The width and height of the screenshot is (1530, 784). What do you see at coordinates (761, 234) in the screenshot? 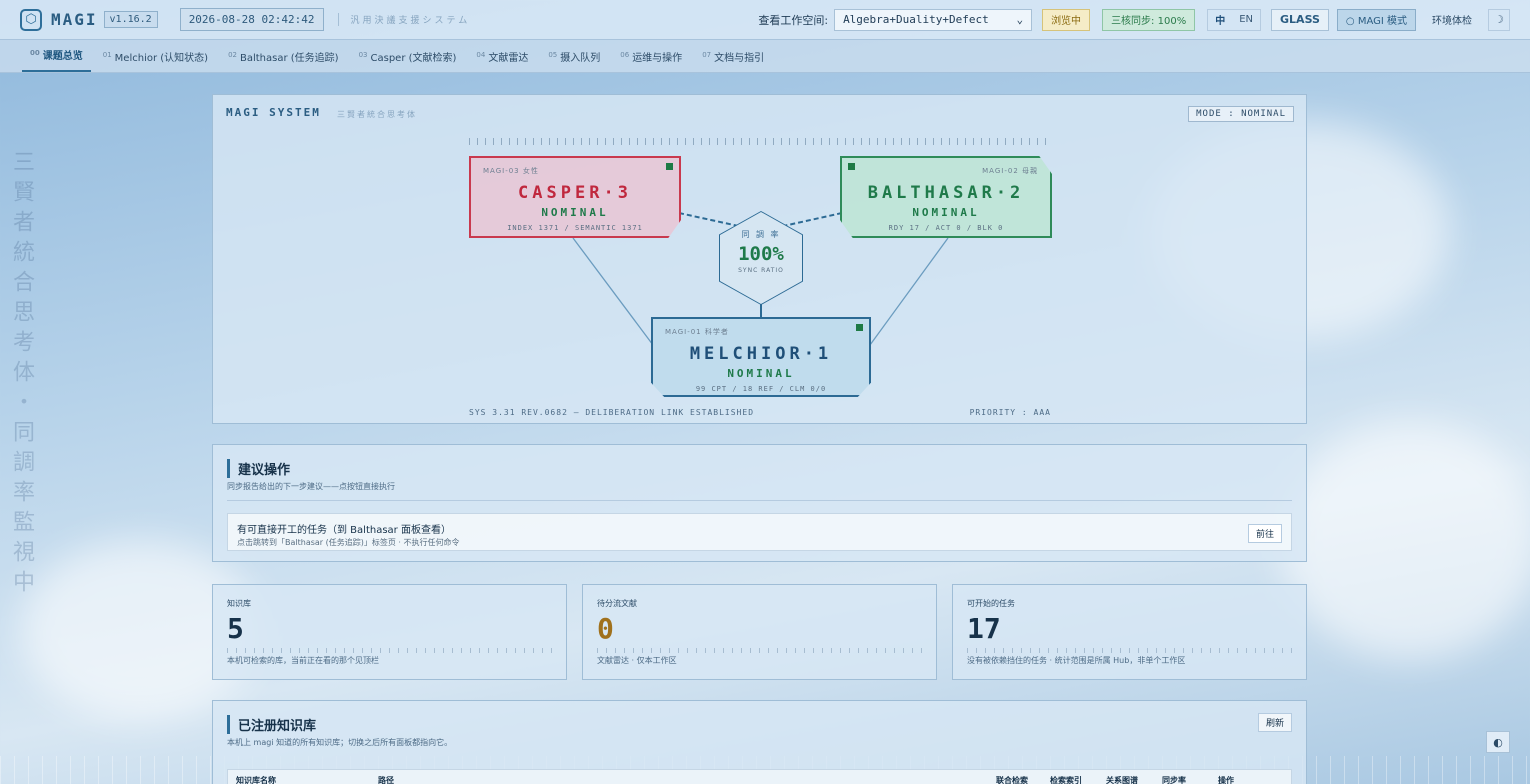
I see `sync-ratio-label: 同 調 率` at bounding box center [761, 234].